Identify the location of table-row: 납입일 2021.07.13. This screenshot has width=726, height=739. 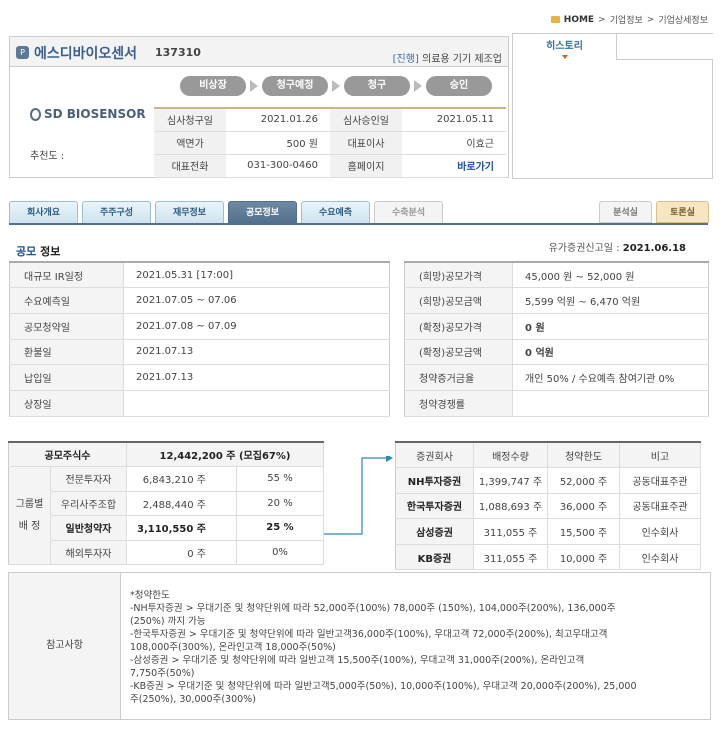
(199, 377).